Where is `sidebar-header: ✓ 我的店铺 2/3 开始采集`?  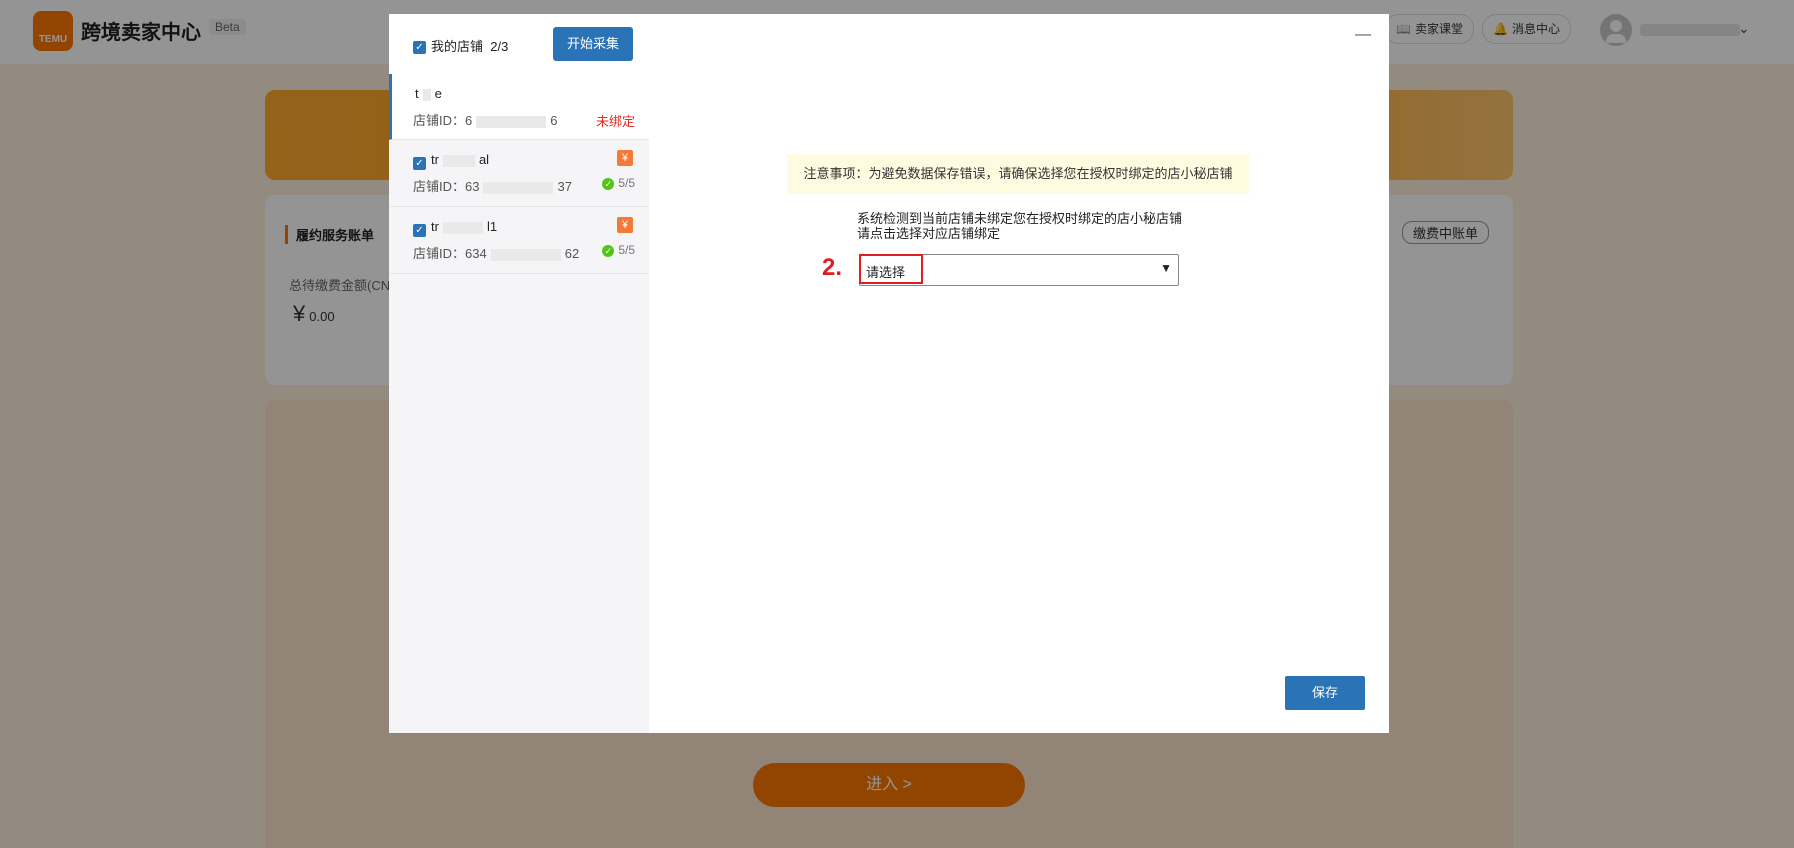 sidebar-header: ✓ 我的店铺 2/3 开始采集 is located at coordinates (519, 44).